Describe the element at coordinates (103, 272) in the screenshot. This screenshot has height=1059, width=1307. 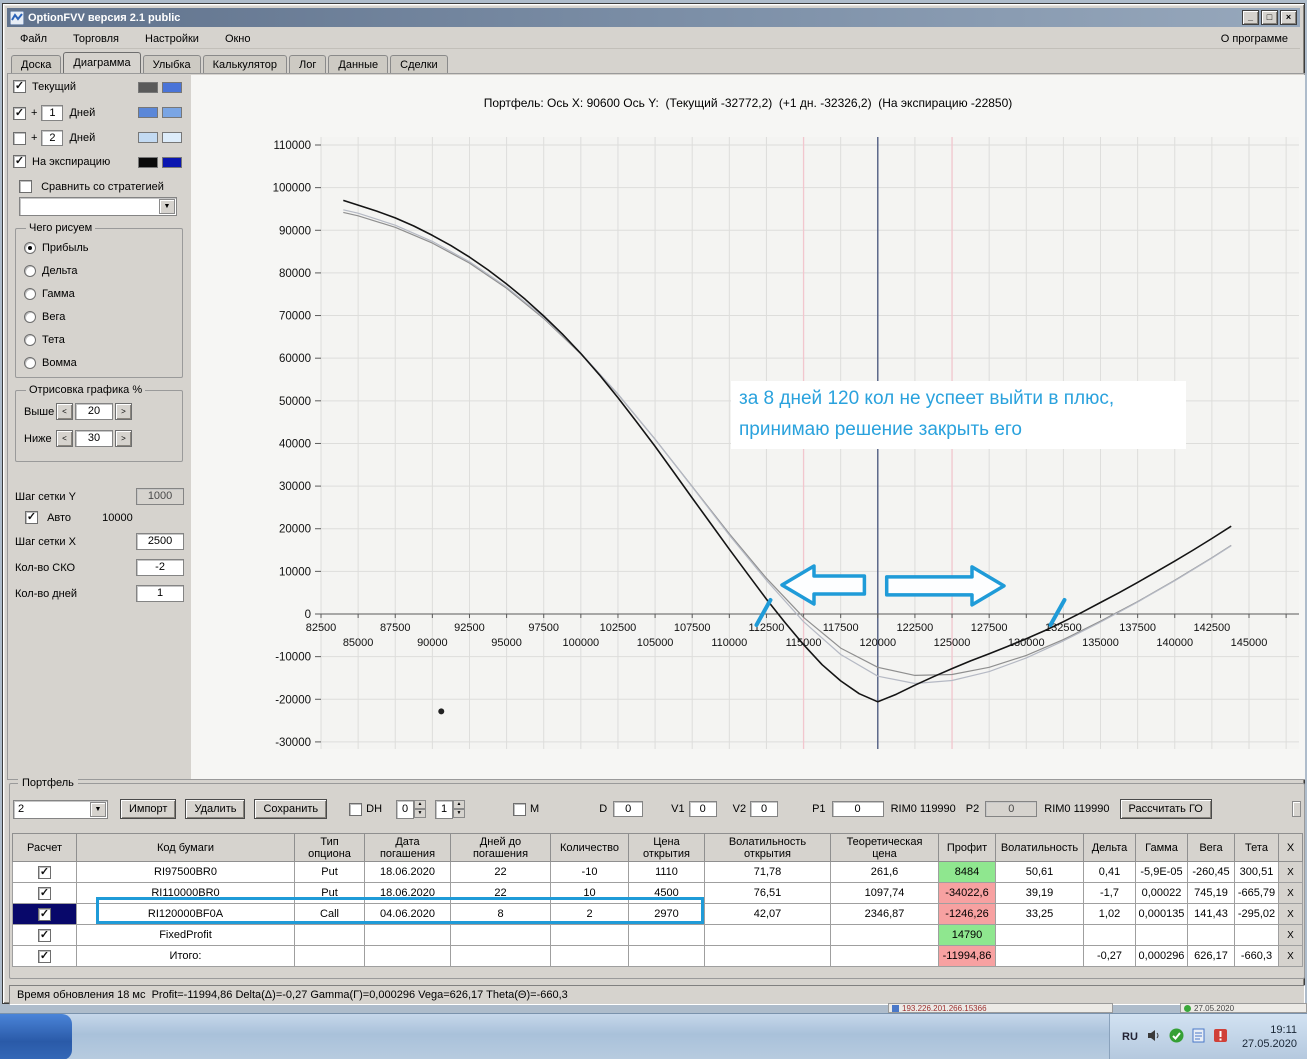
I see `radio-option-1: Дельта` at that location.